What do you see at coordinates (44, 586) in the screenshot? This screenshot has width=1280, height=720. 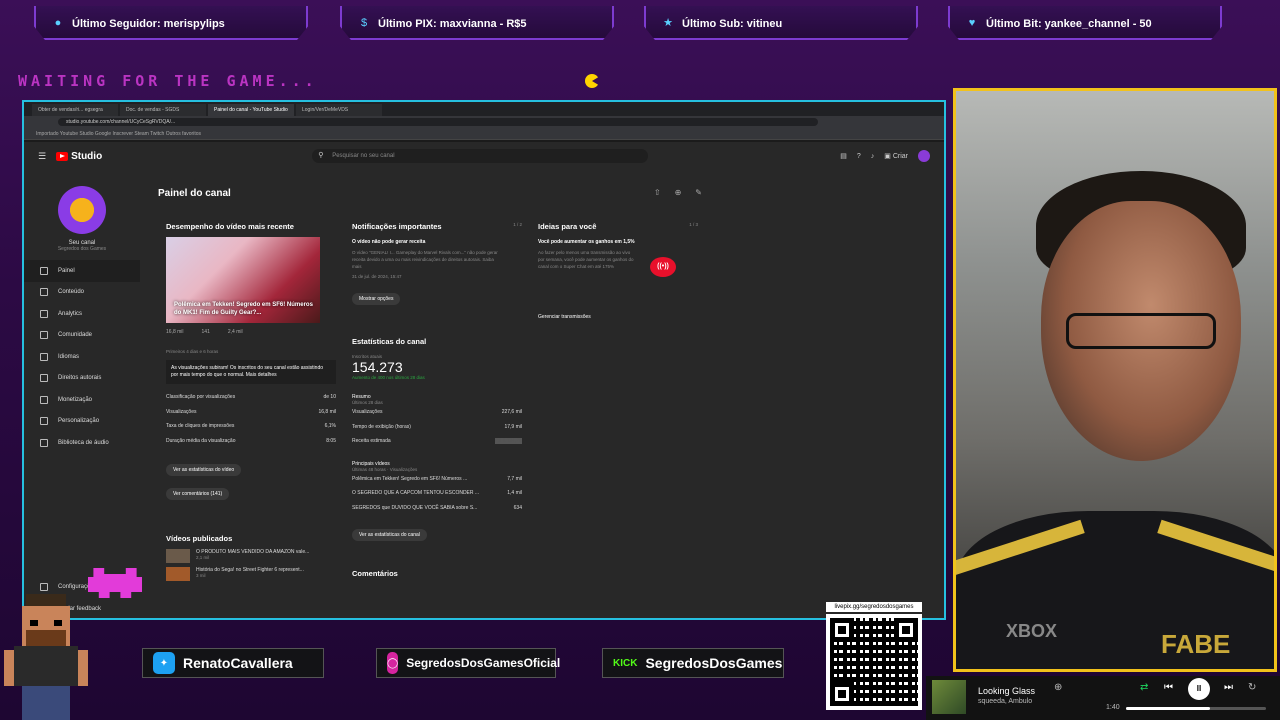 I see `gear-icon` at bounding box center [44, 586].